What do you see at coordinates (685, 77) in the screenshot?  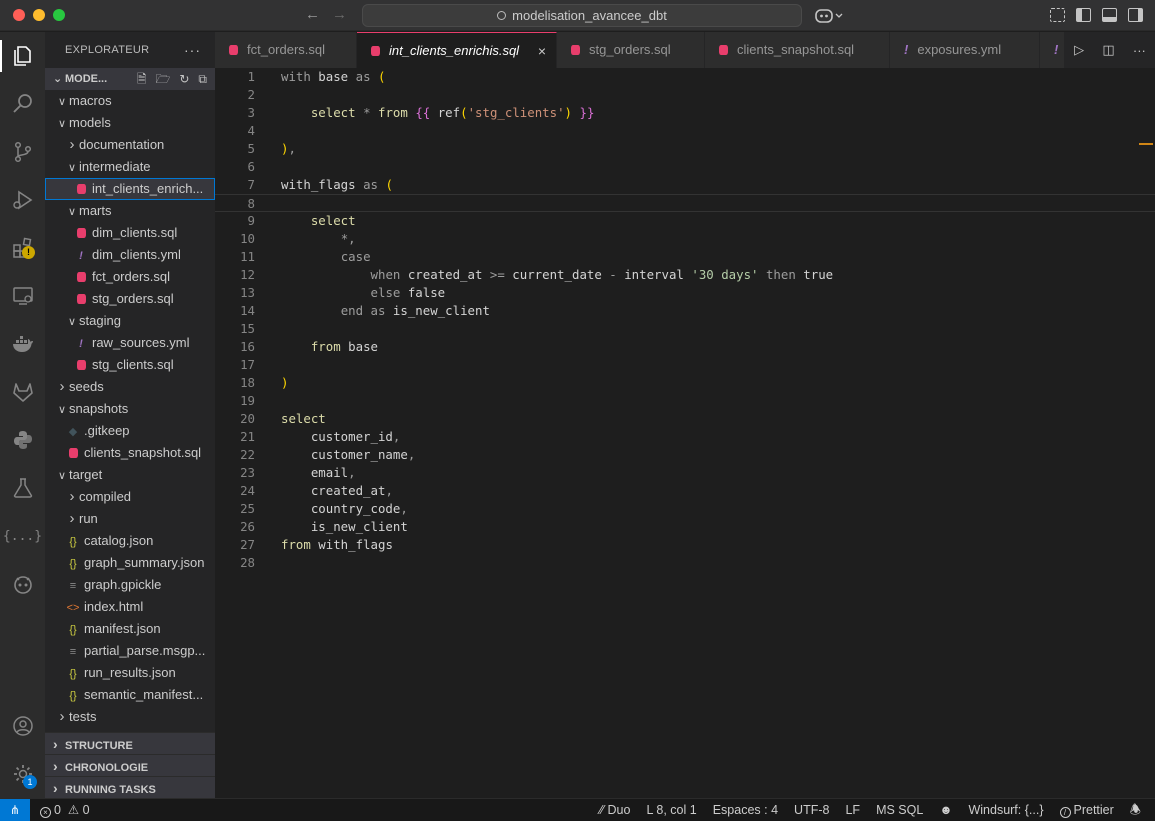 I see `code-line: 1 with base as (` at bounding box center [685, 77].